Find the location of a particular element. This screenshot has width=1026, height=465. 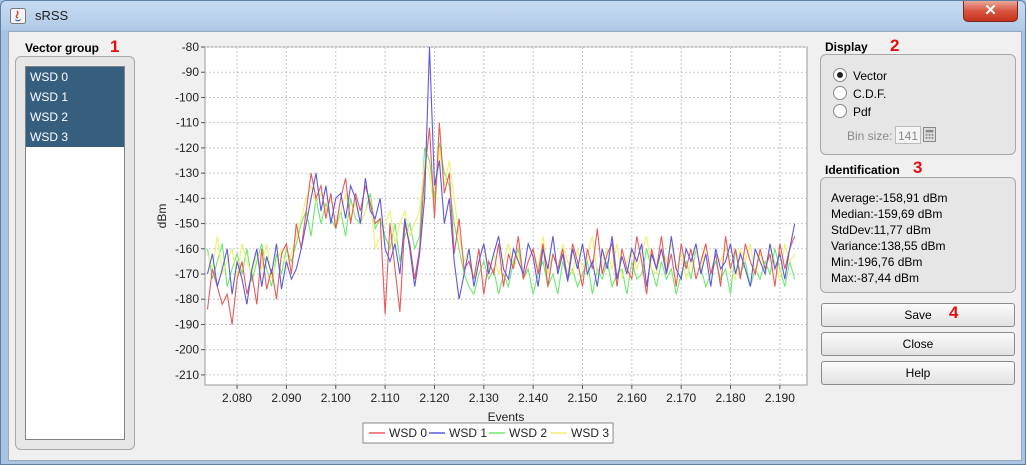

stat-average: Average:-158,91 dBm is located at coordinates (889, 198).